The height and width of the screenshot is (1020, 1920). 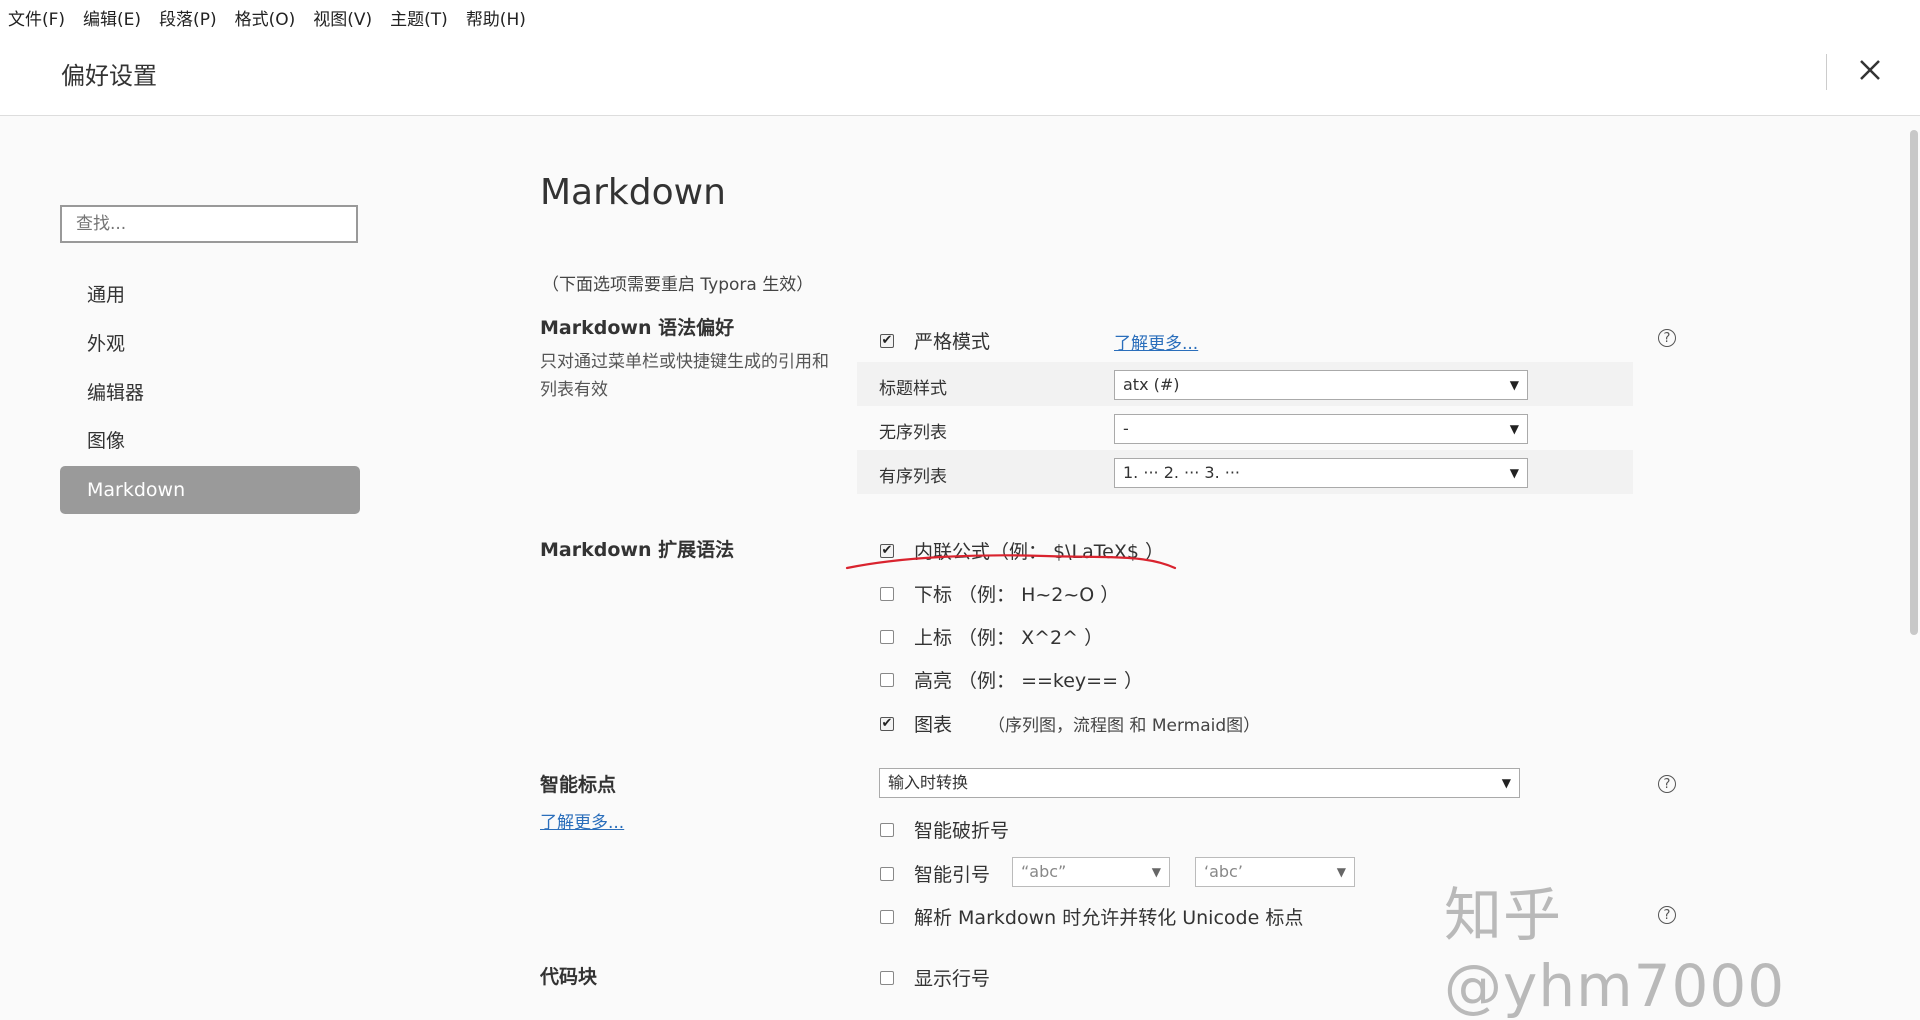 I want to click on menu-edit: 编辑(E), so click(x=112, y=17).